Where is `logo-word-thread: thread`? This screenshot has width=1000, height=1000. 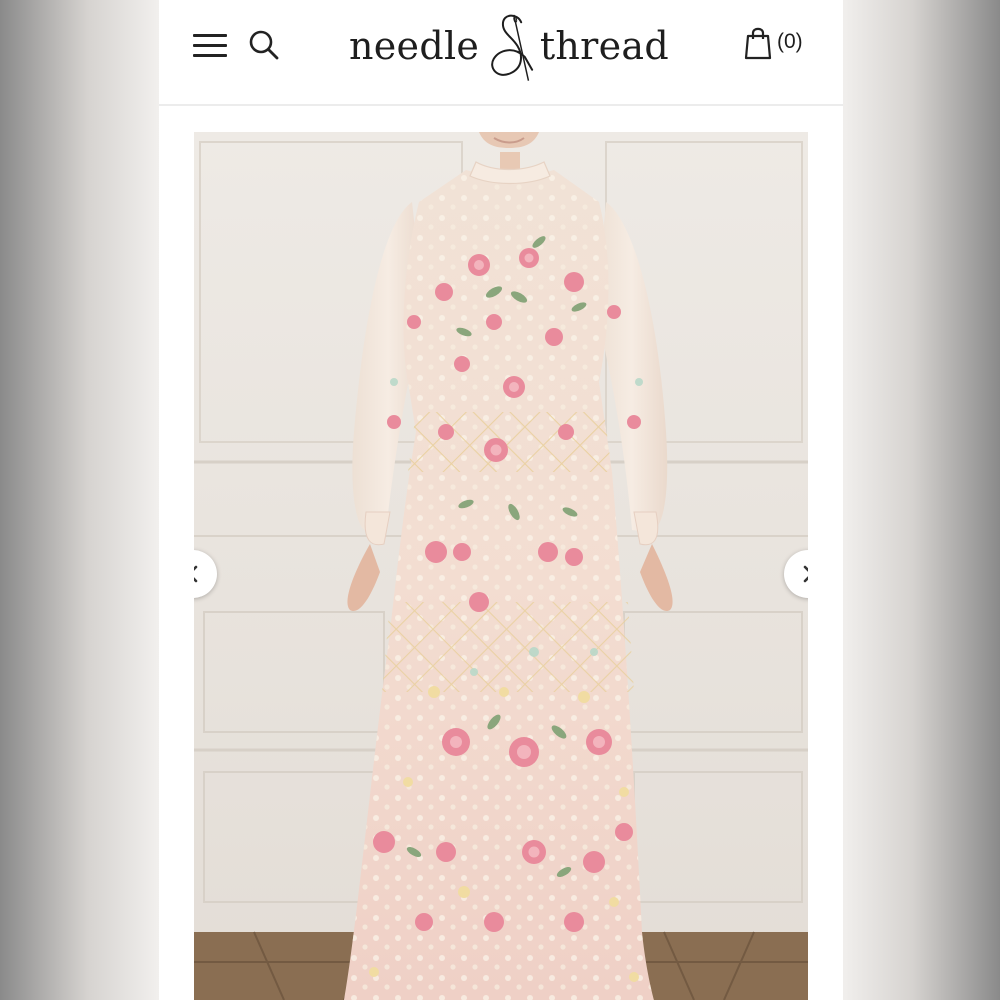 logo-word-thread: thread is located at coordinates (604, 46).